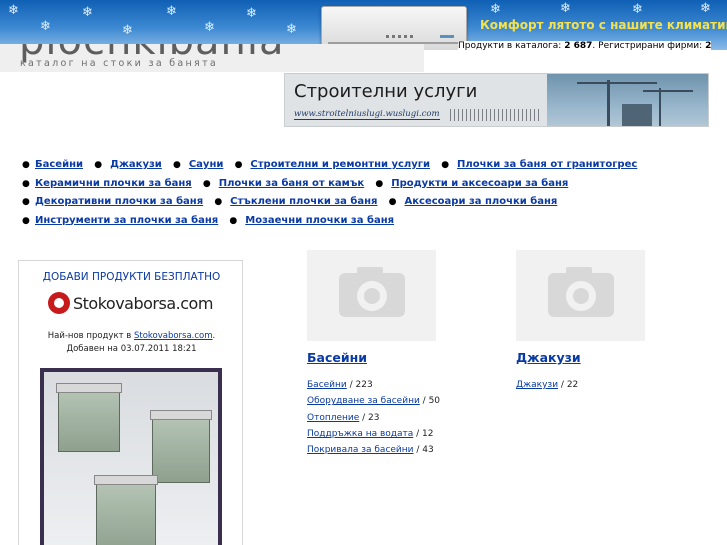  Describe the element at coordinates (113, 183) in the screenshot. I see `nav-link-ceramic-tiles: Керамични плочки за баня` at that location.